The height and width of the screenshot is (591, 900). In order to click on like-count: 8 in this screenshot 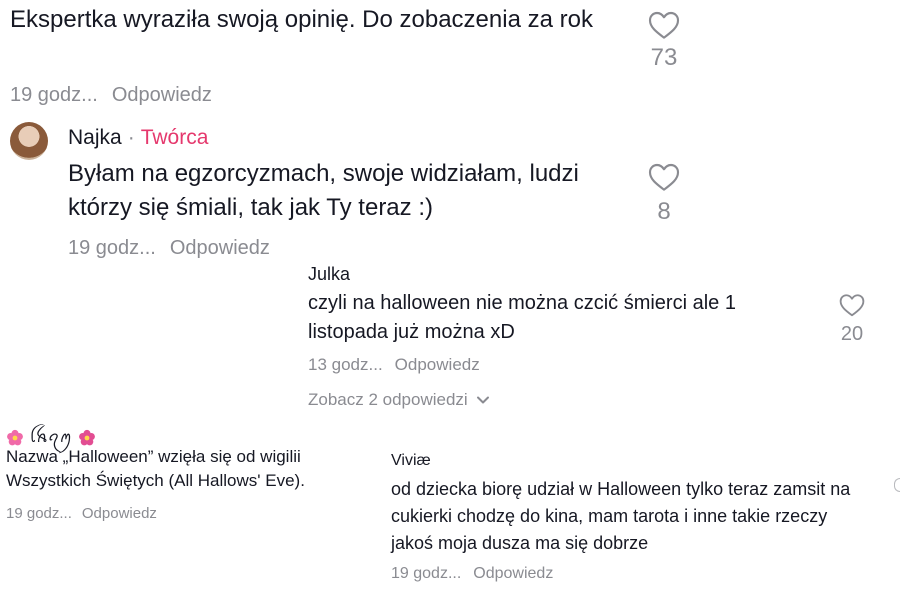, I will do `click(664, 211)`.